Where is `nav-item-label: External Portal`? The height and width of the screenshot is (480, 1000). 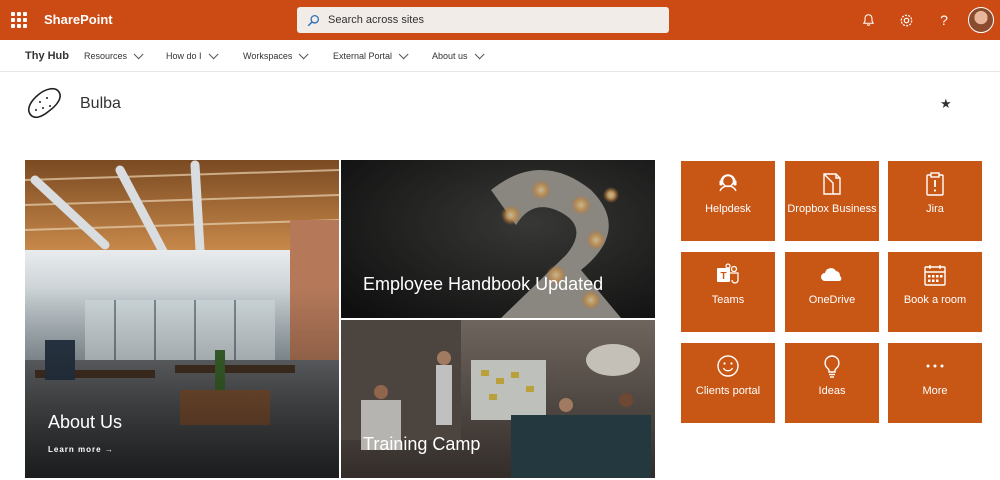
nav-item-label: External Portal is located at coordinates (363, 56).